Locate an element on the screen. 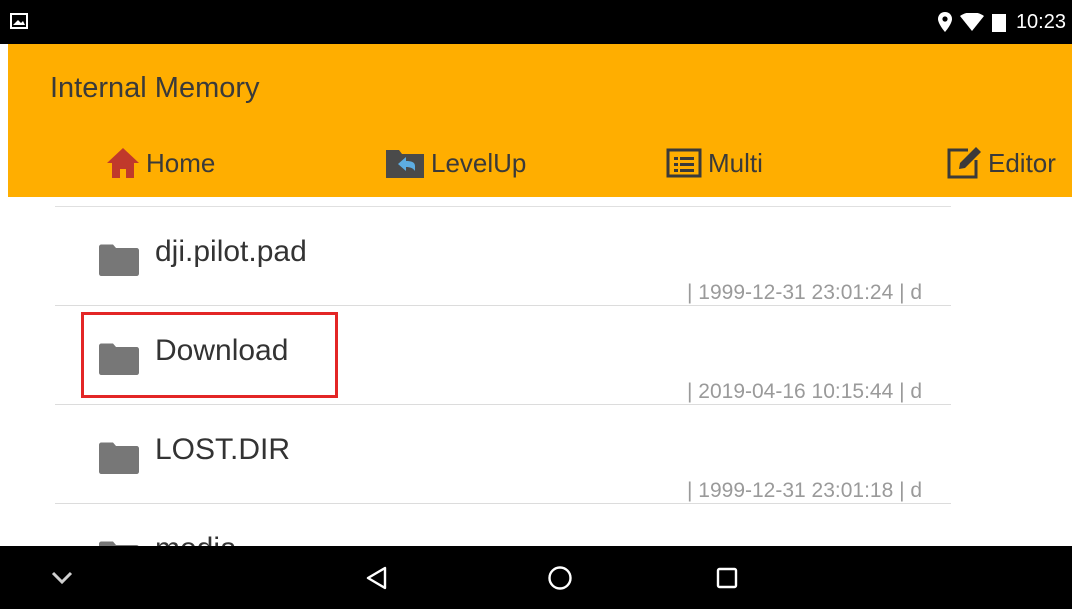 This screenshot has height=609, width=1072. status-icons: 10:23 is located at coordinates (1001, 22).